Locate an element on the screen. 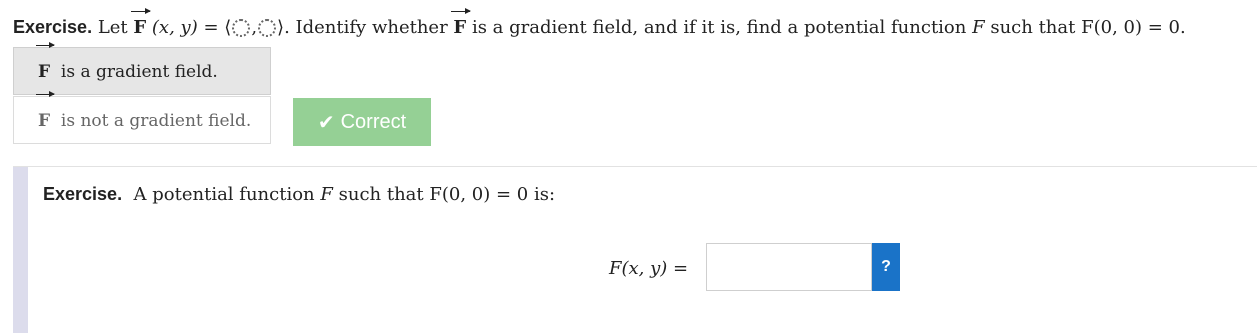  let-text: Let is located at coordinates (112, 27).